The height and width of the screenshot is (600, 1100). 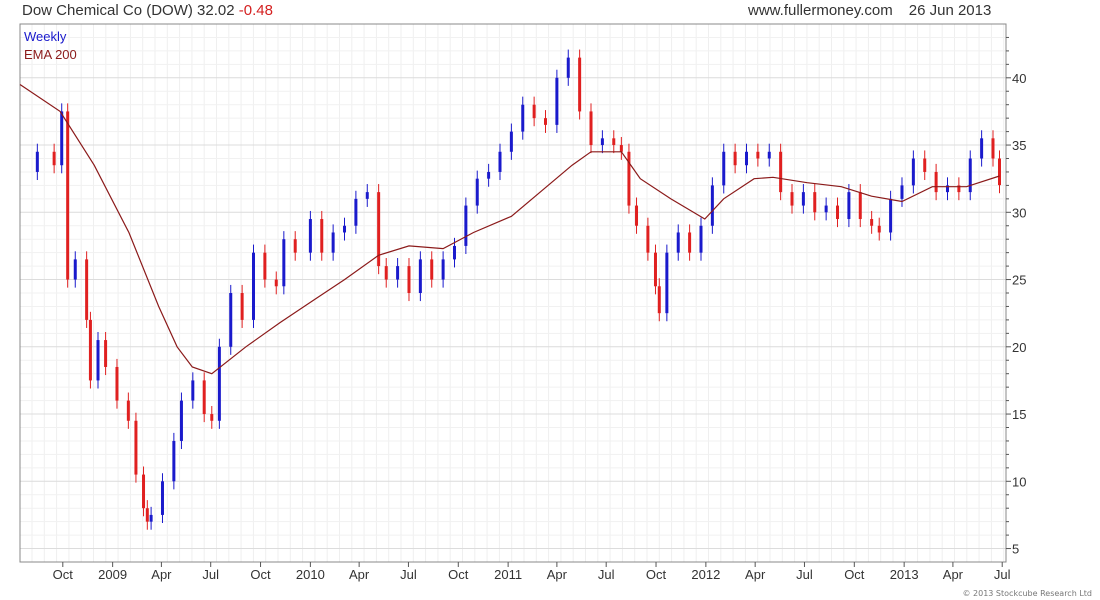 I want to click on y-tick-label: 35, so click(x=1019, y=145).